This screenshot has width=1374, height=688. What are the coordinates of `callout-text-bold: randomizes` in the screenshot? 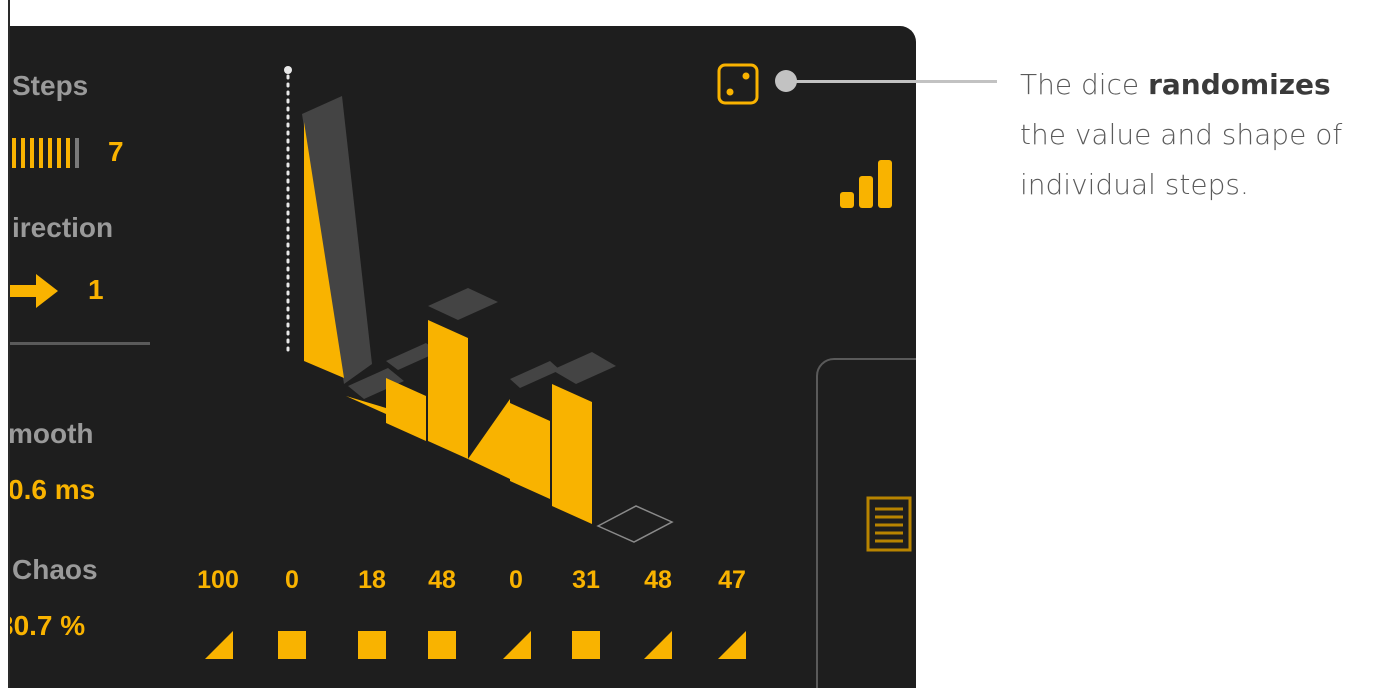 It's located at (1239, 84).